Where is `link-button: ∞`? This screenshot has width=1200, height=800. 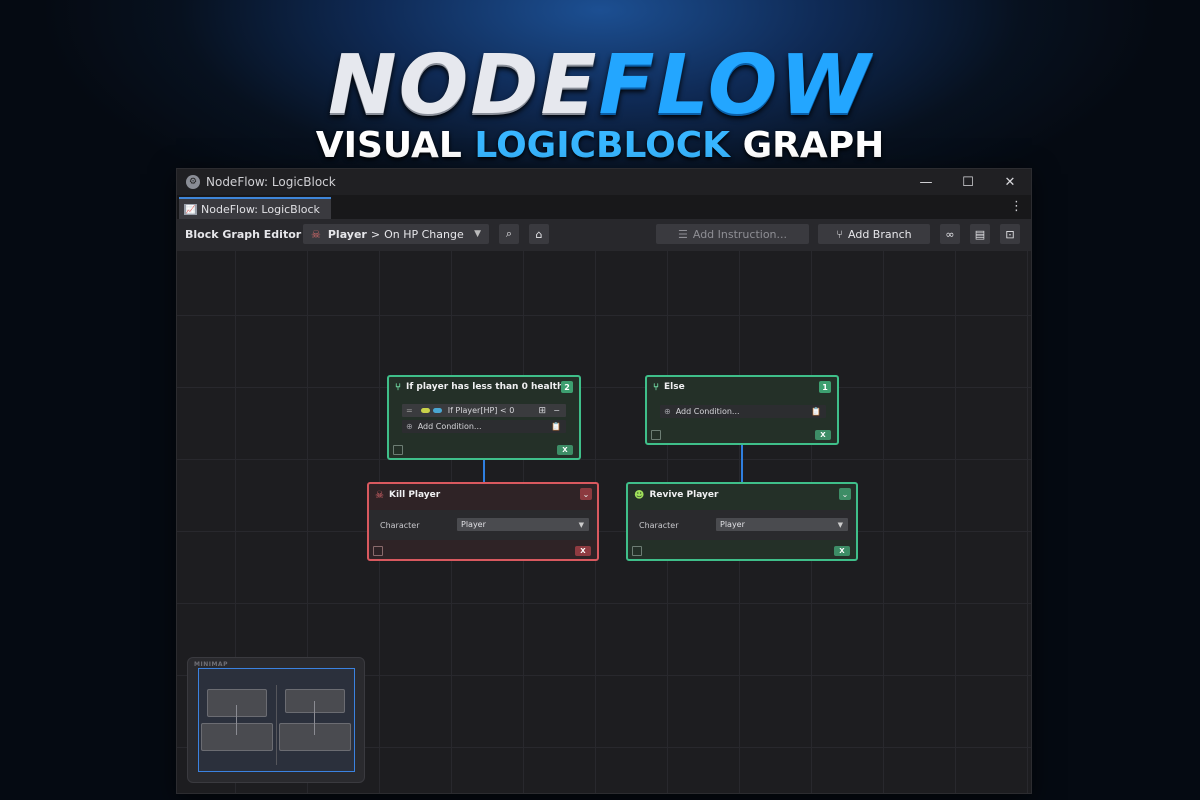 link-button: ∞ is located at coordinates (950, 234).